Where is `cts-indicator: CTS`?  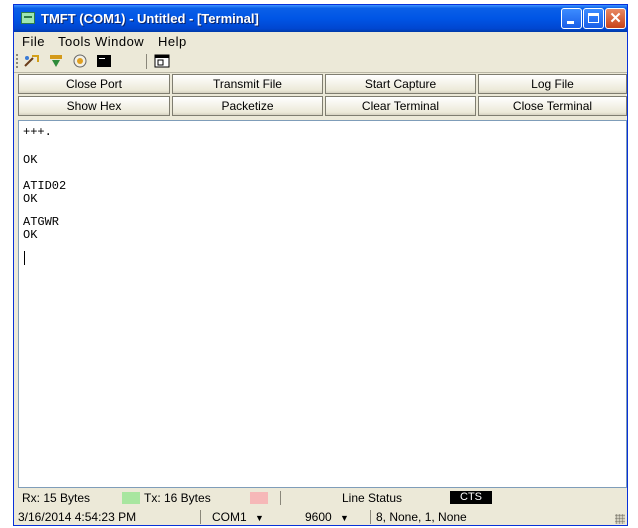
cts-indicator: CTS is located at coordinates (471, 497).